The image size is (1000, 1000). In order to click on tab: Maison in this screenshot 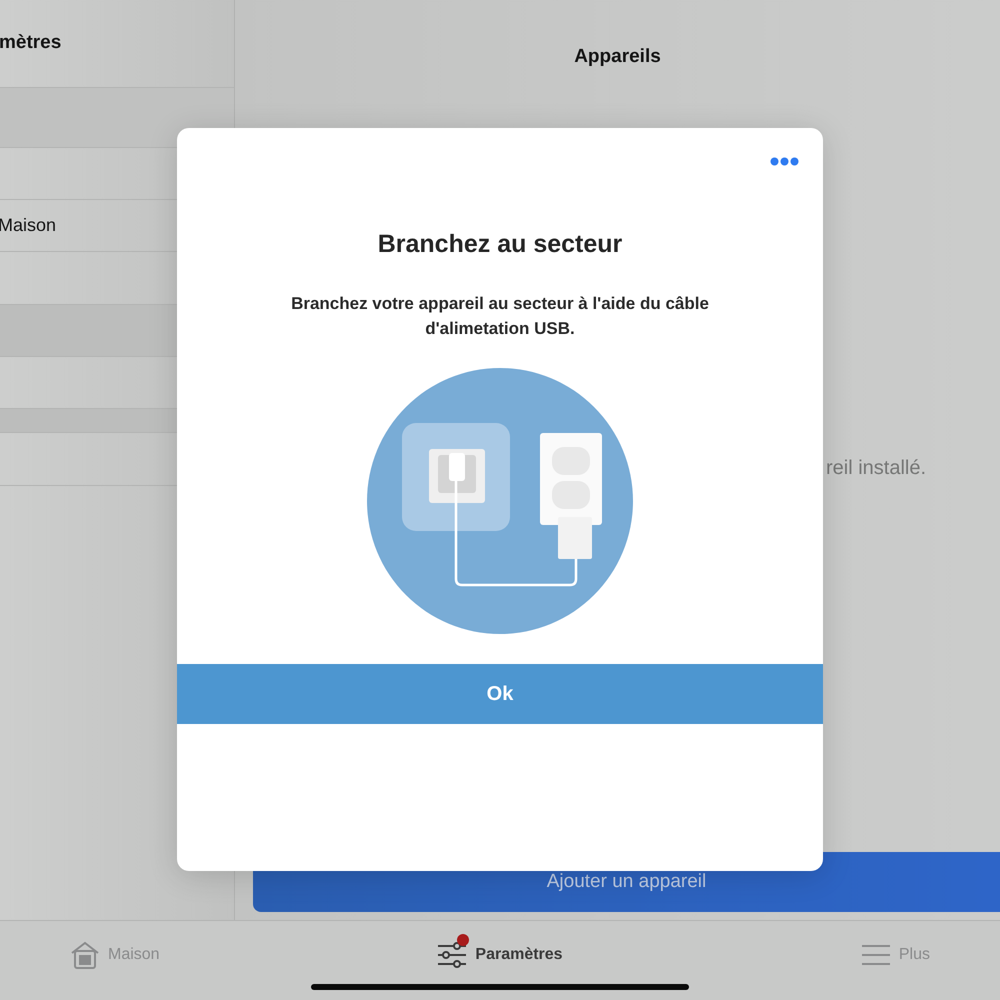, I will do `click(115, 955)`.